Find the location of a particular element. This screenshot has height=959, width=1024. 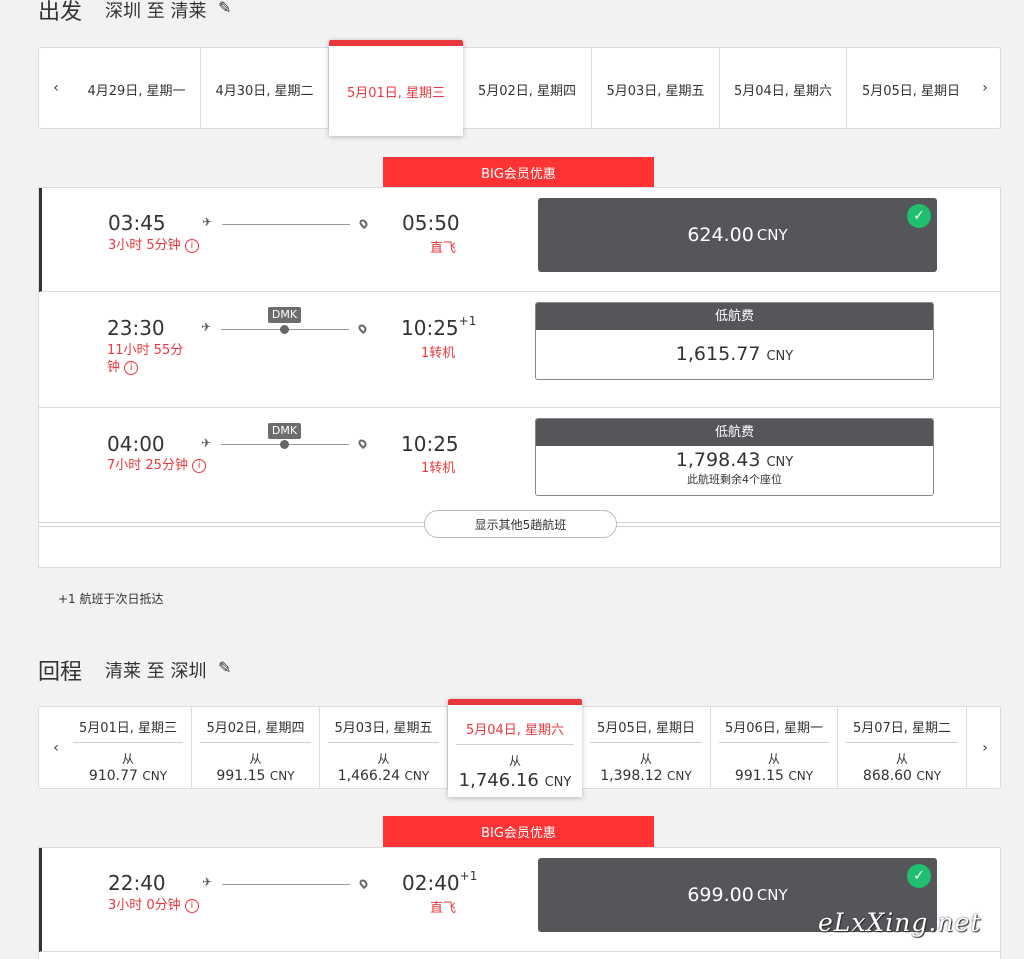

seats-left-note: 此航班剩余4个座位 is located at coordinates (734, 479).